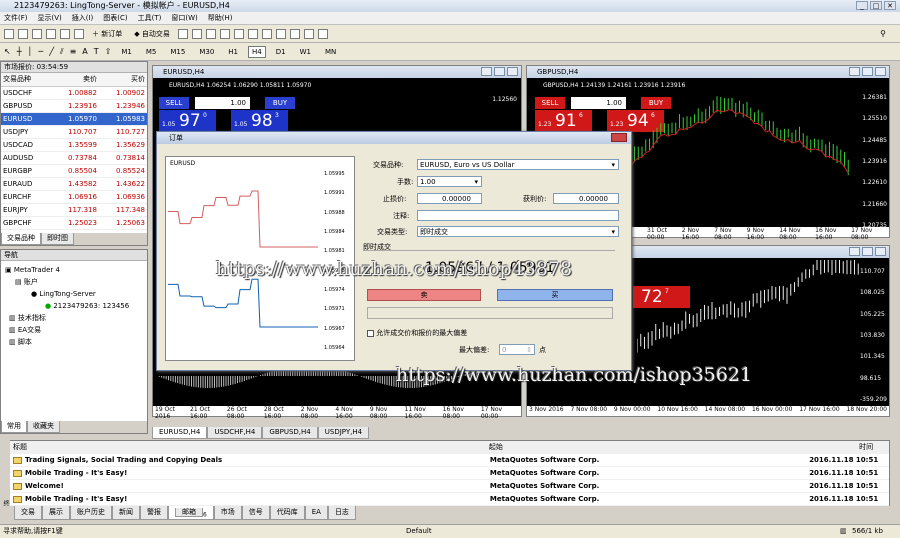  Describe the element at coordinates (37, 33) in the screenshot. I see `market-watch-icon` at that location.